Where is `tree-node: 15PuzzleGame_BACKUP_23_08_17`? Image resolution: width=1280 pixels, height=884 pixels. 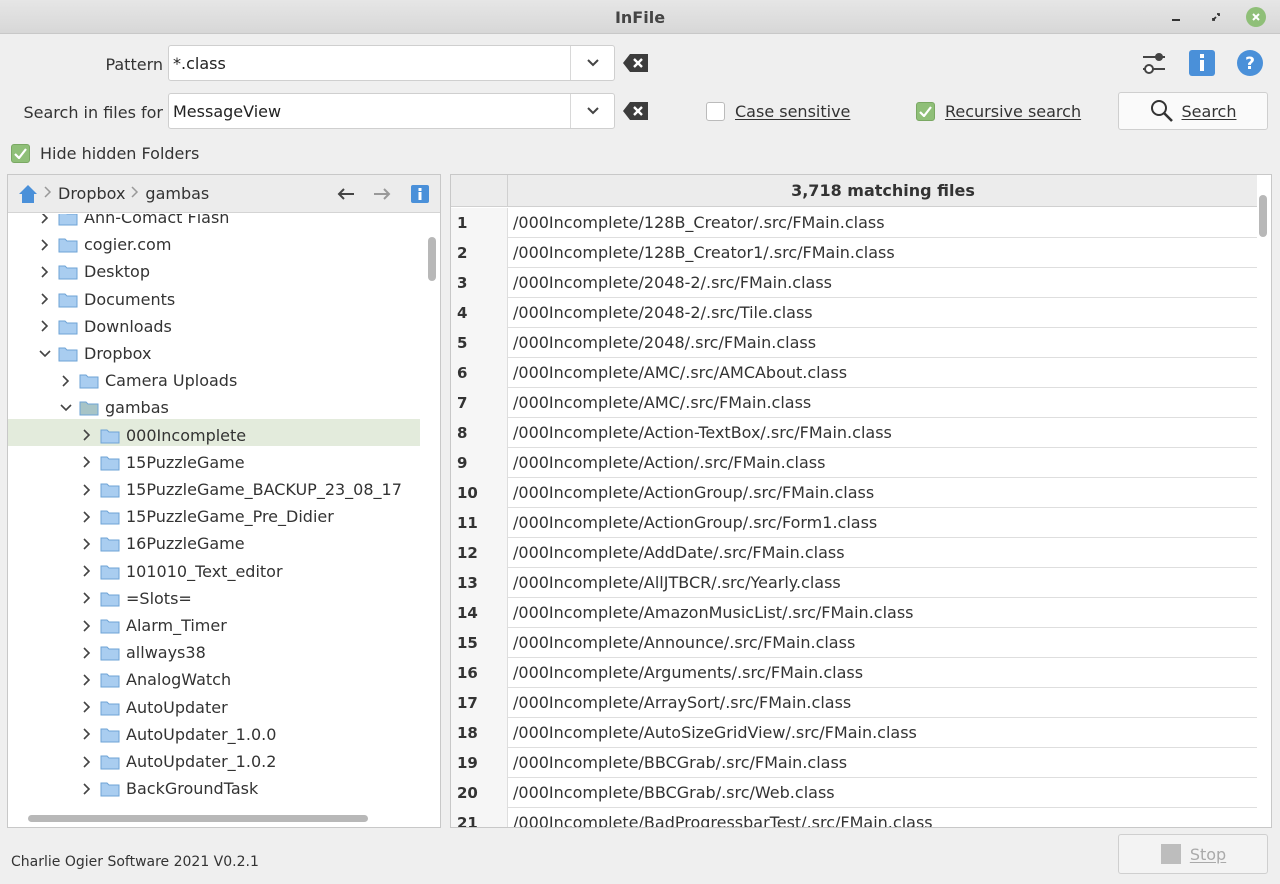
tree-node: 15PuzzleGame_BACKUP_23_08_17 is located at coordinates (241, 489).